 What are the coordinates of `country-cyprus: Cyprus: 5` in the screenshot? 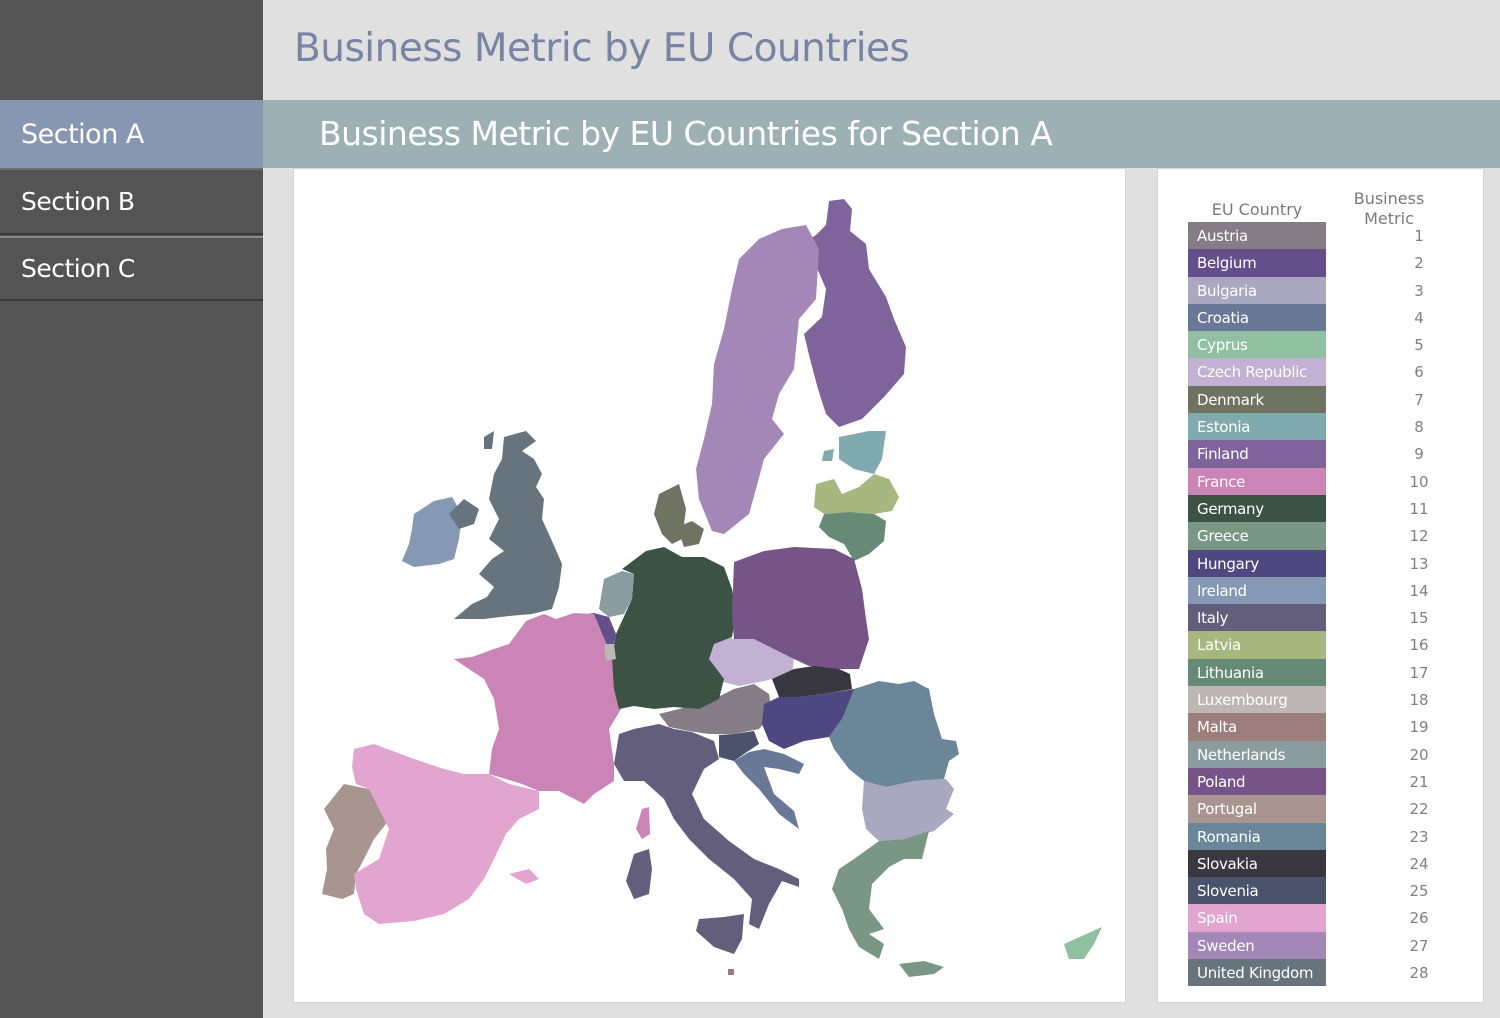 It's located at (1083, 943).